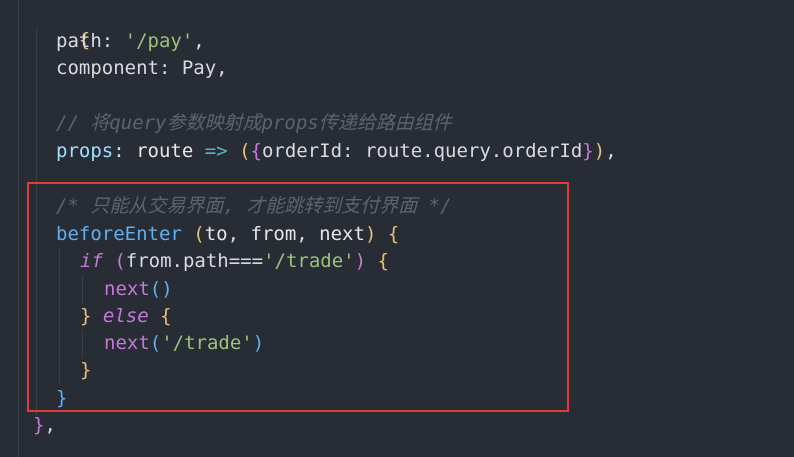  What do you see at coordinates (473, 151) in the screenshot?
I see `order-id-value: route.query.orderId` at bounding box center [473, 151].